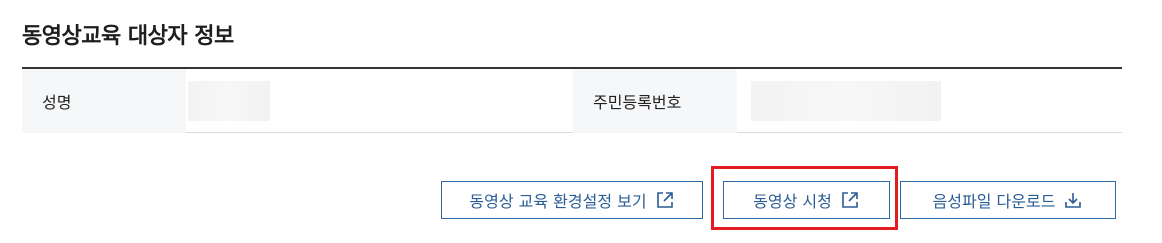 This screenshot has height=243, width=1162. What do you see at coordinates (558, 201) in the screenshot?
I see `env-settings-label: 동영상 교육 환경설정 보기` at bounding box center [558, 201].